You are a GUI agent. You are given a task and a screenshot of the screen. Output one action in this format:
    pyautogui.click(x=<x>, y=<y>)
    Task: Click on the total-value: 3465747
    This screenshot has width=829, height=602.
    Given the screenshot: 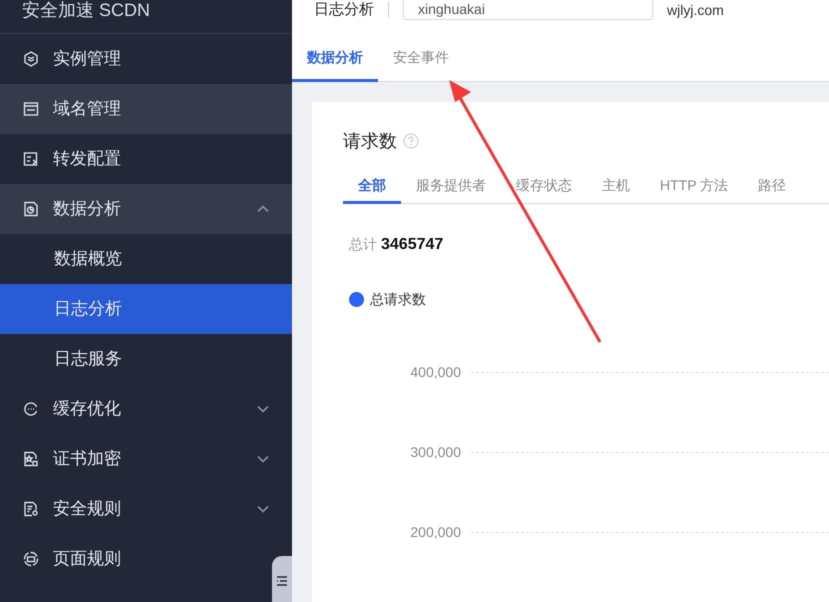 What is the action you would take?
    pyautogui.click(x=412, y=245)
    